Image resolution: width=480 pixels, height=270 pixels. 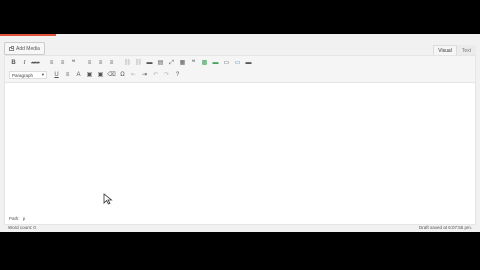 What do you see at coordinates (22, 227) in the screenshot?
I see `word-count: Word count: 0` at bounding box center [22, 227].